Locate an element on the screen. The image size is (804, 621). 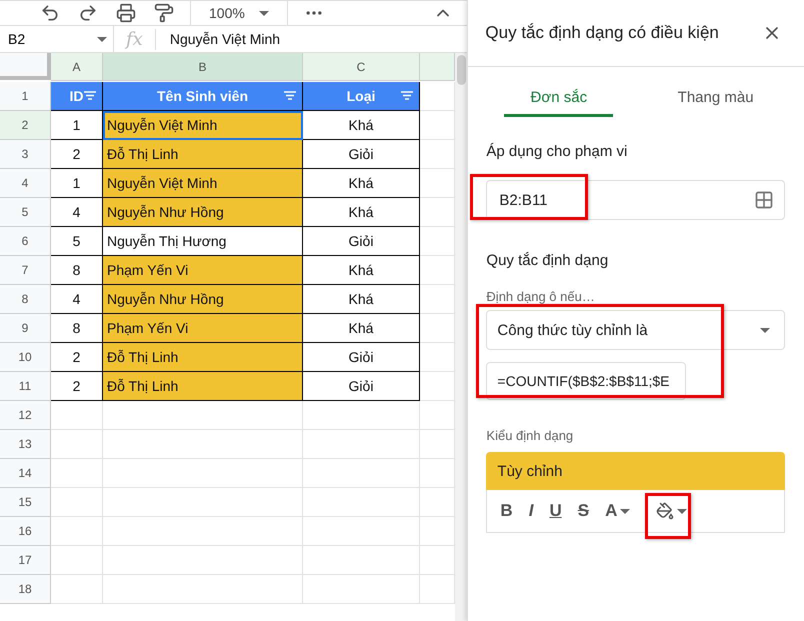
row-header: 15 is located at coordinates (25, 502).